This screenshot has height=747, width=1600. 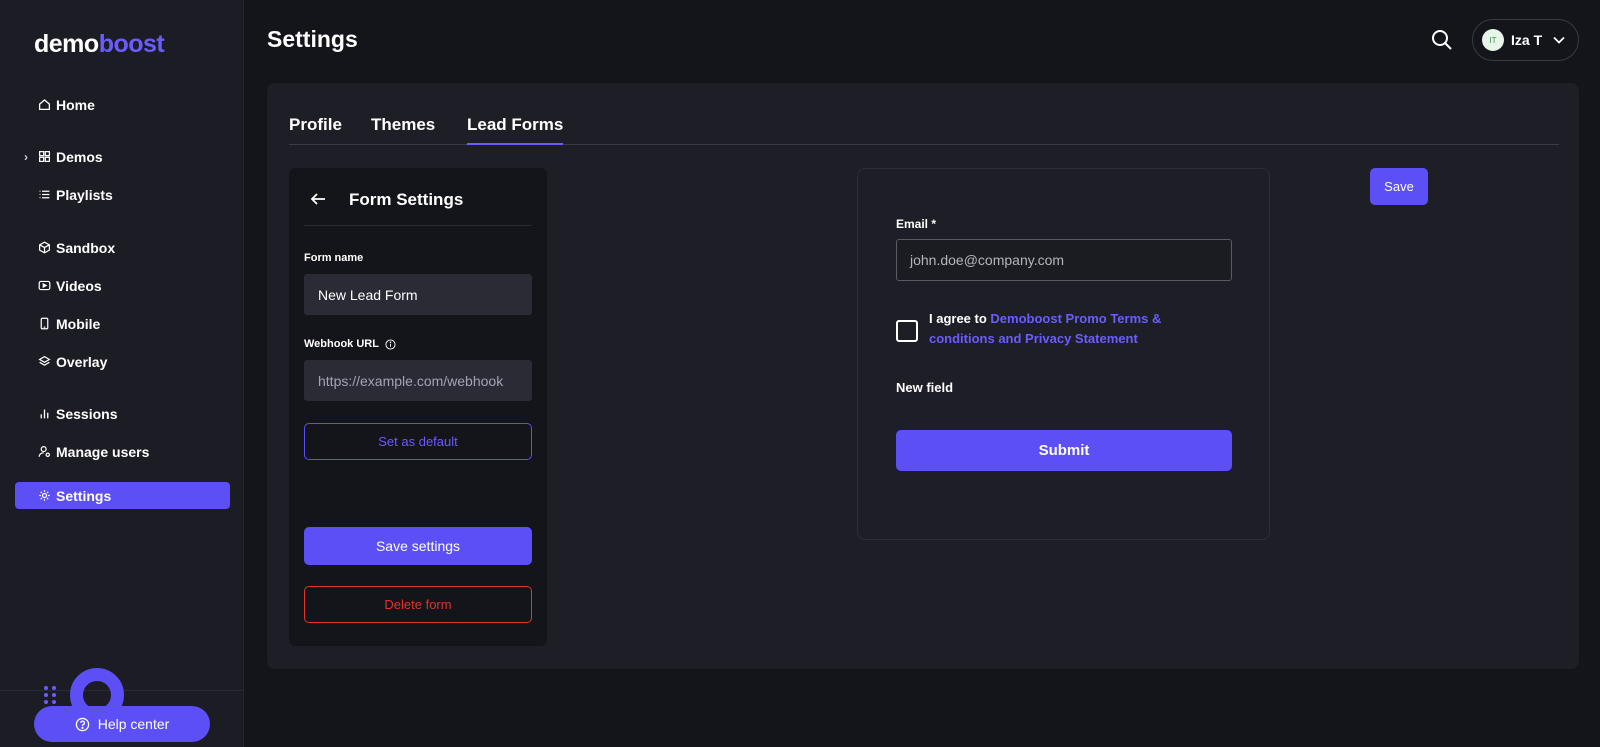 What do you see at coordinates (907, 331) in the screenshot?
I see `consent-checkbox` at bounding box center [907, 331].